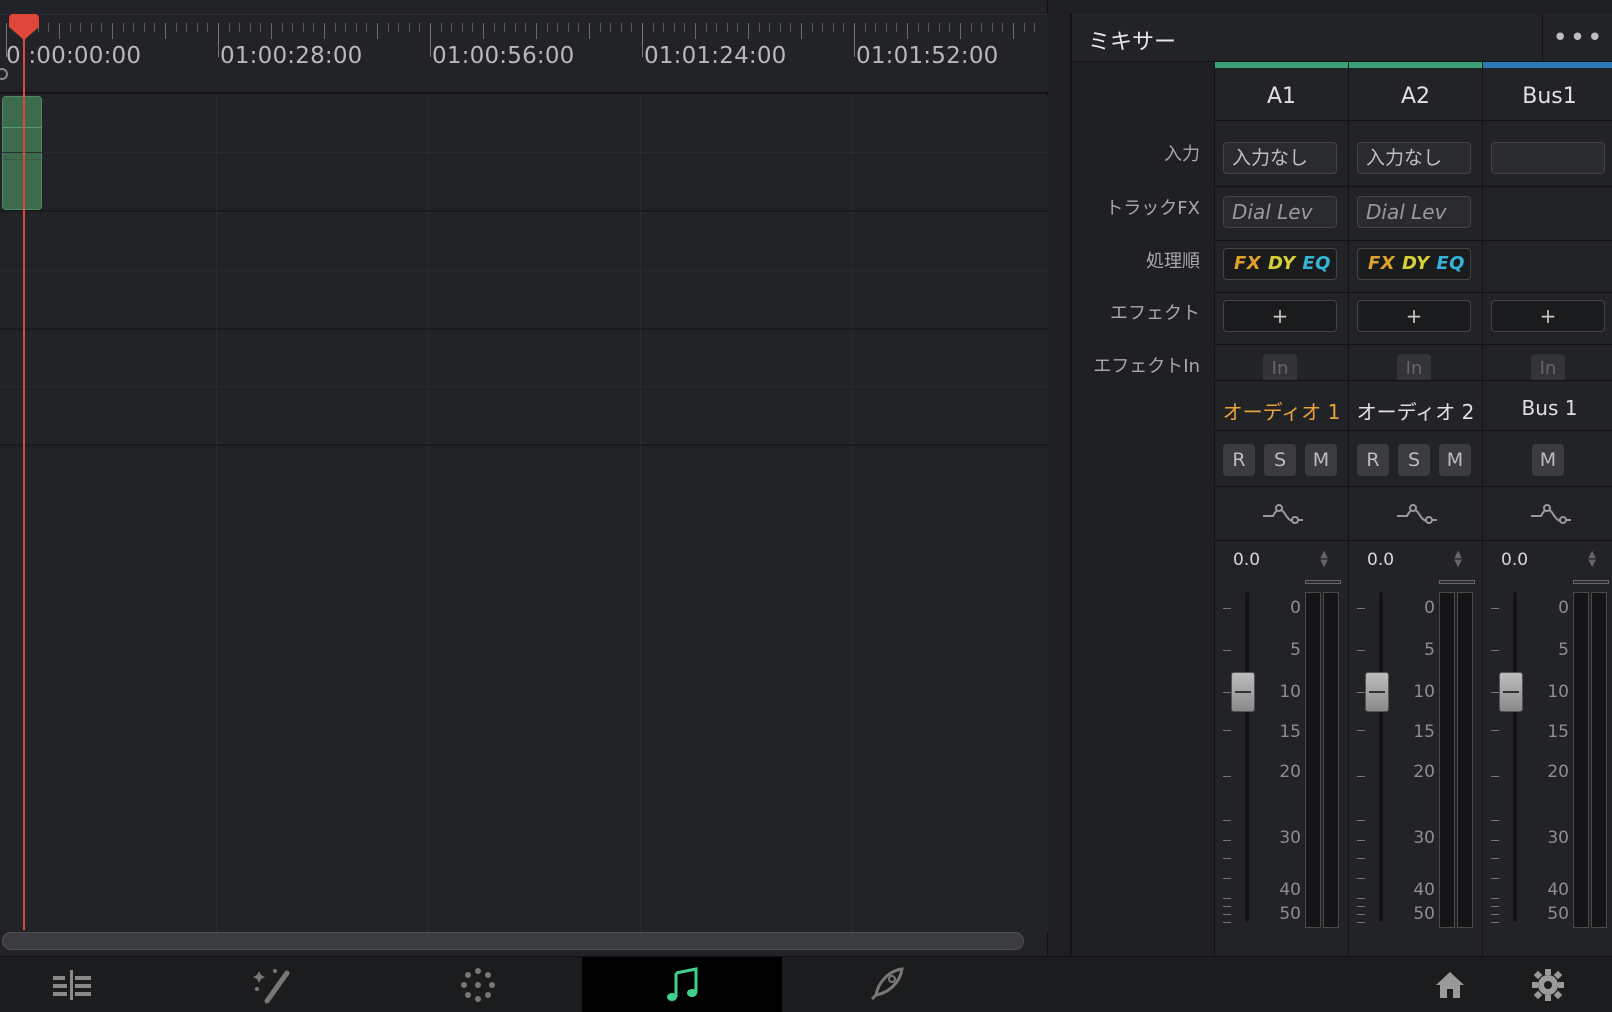 Image resolution: width=1612 pixels, height=1012 pixels. I want to click on input-select, so click(1548, 158).